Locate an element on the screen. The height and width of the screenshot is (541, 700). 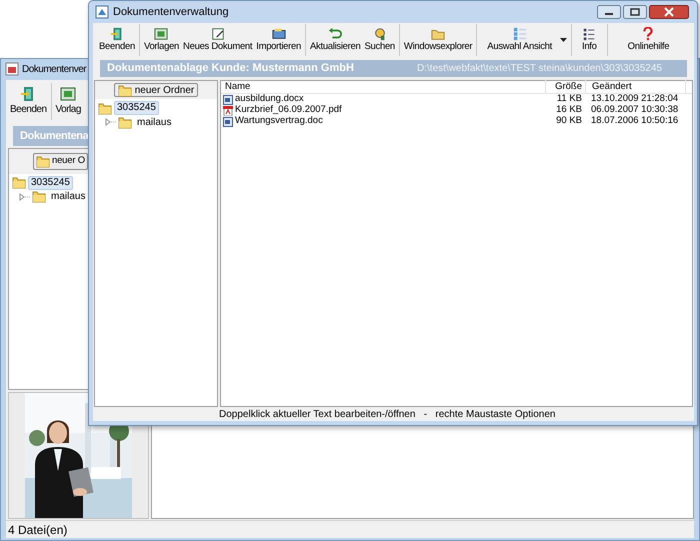
toolbar-button: Info is located at coordinates (589, 40).